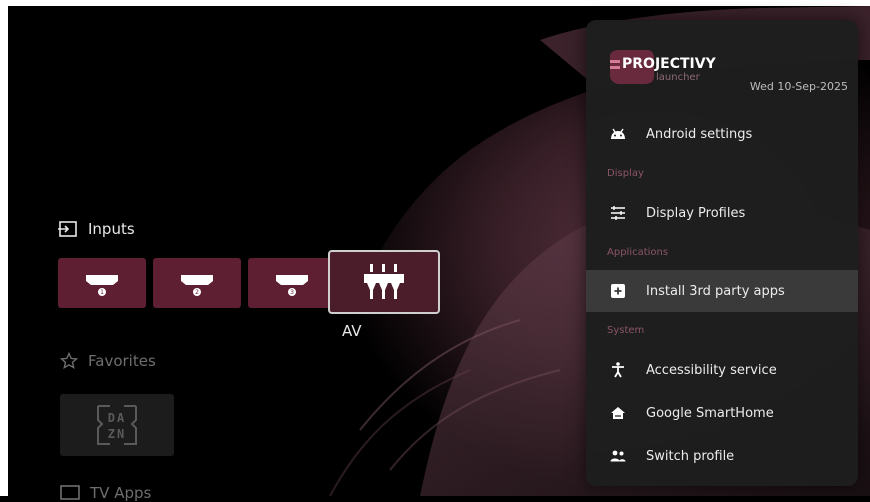 The image size is (870, 502). I want to click on screen-border-left, so click(4, 248).